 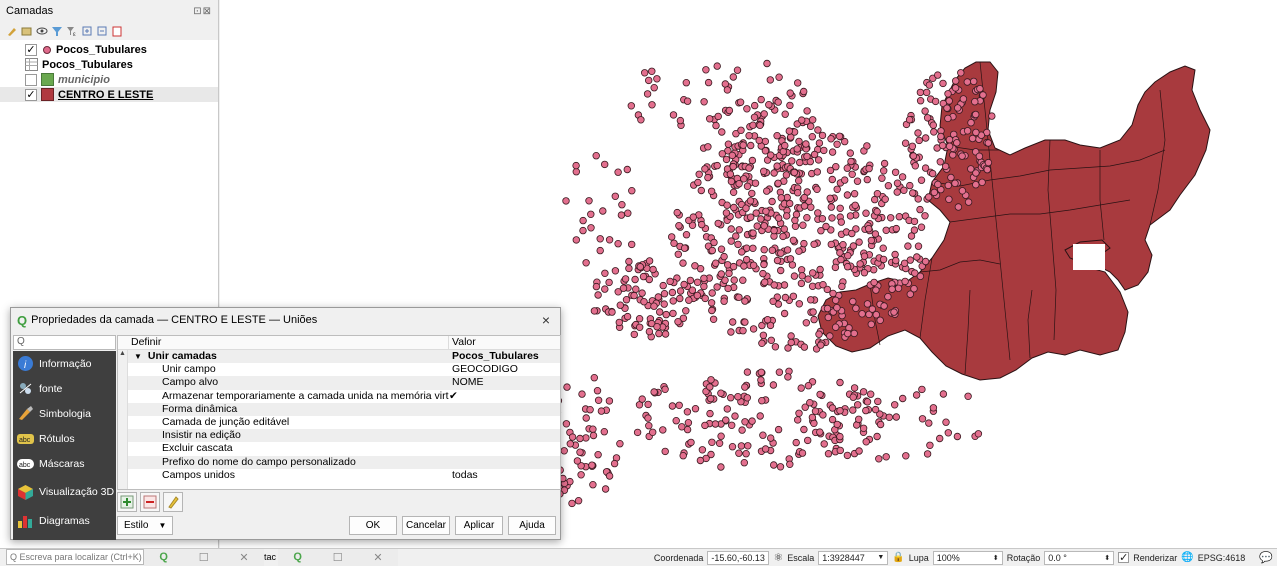 What do you see at coordinates (738, 557) in the screenshot?
I see `coordinate-field: -15.60,-60.13` at bounding box center [738, 557].